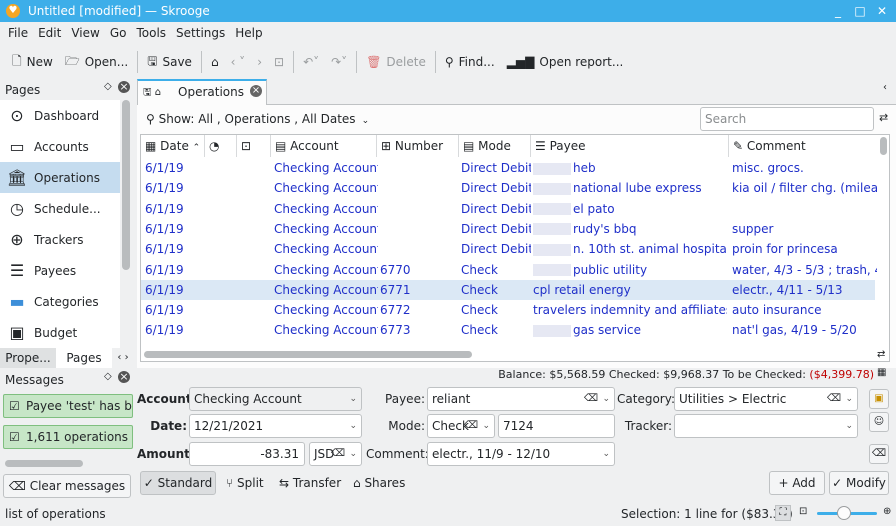 The width and height of the screenshot is (896, 526). Describe the element at coordinates (254, 146) in the screenshot. I see `column-bookmark: ⊡` at that location.